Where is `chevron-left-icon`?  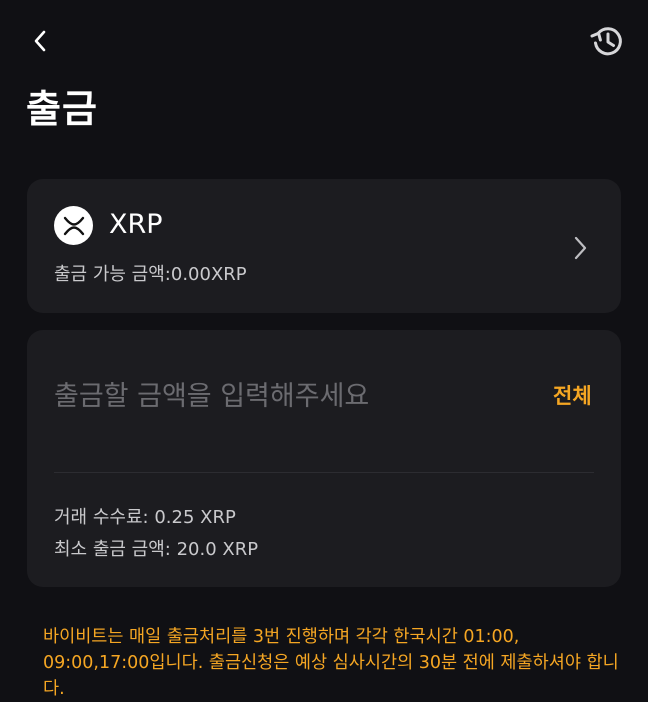 chevron-left-icon is located at coordinates (40, 41).